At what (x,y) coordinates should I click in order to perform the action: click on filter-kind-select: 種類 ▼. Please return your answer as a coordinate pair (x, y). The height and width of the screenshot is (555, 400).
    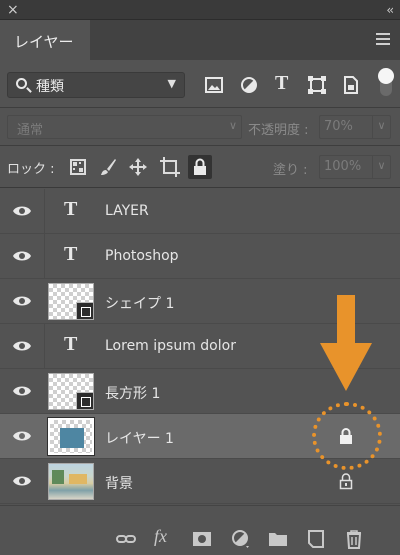
    Looking at the image, I should click on (96, 85).